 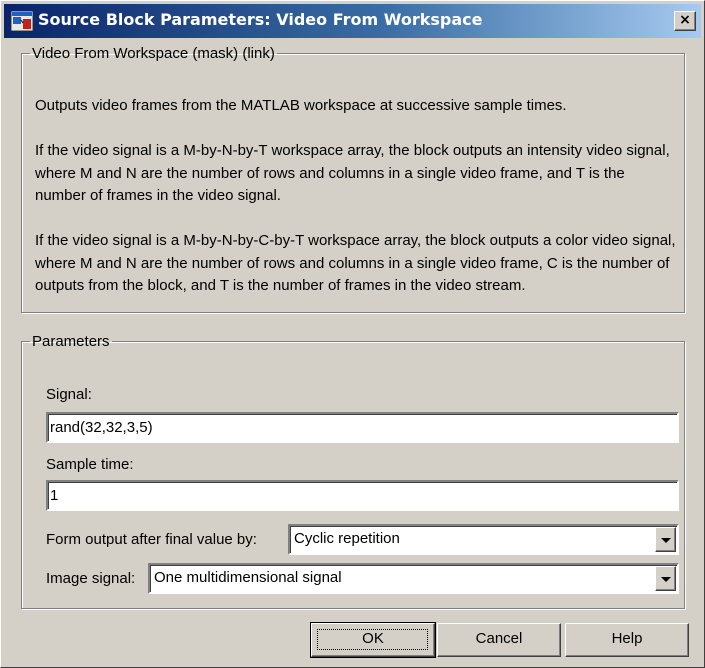 I want to click on ok-button: OK, so click(x=373, y=640).